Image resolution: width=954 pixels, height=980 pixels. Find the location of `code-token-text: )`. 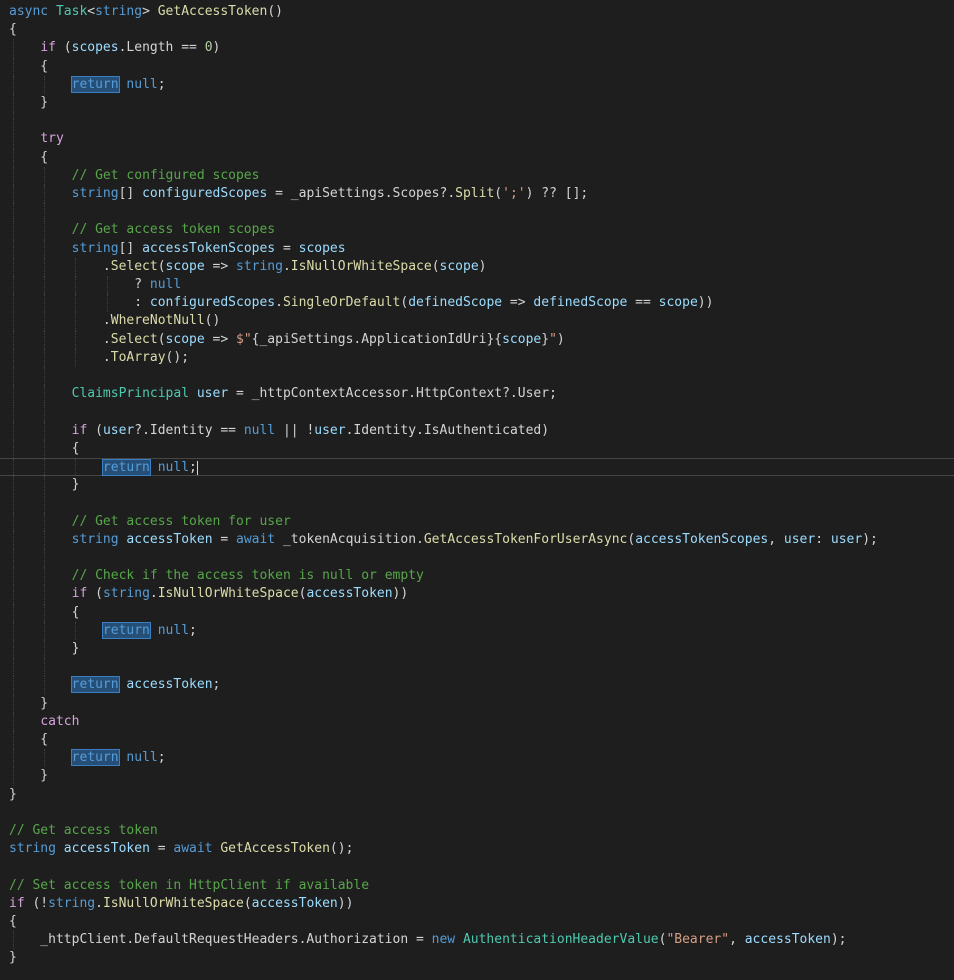

code-token-text: ) is located at coordinates (560, 339).